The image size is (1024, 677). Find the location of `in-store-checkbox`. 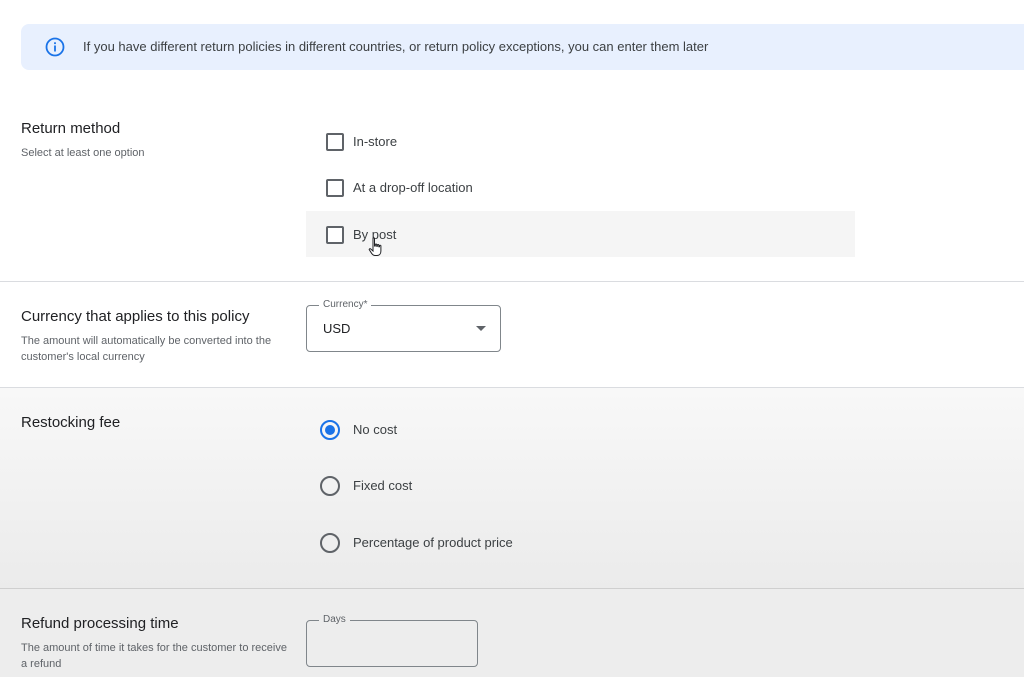

in-store-checkbox is located at coordinates (335, 142).